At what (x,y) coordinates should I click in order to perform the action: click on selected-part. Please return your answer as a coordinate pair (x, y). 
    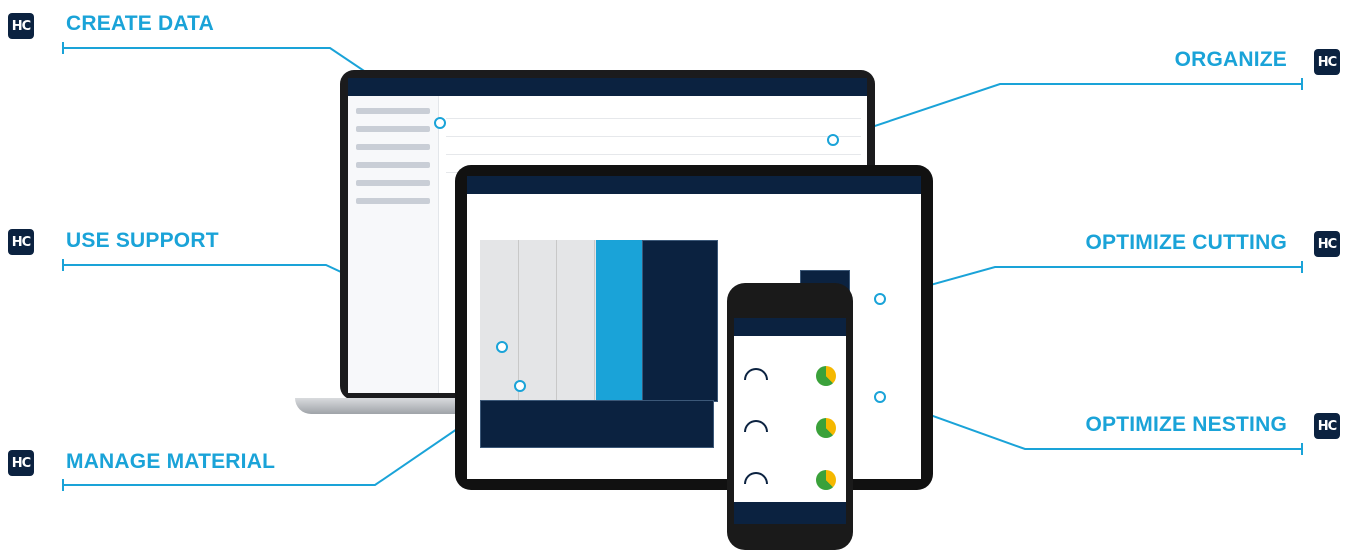
    Looking at the image, I should click on (619, 320).